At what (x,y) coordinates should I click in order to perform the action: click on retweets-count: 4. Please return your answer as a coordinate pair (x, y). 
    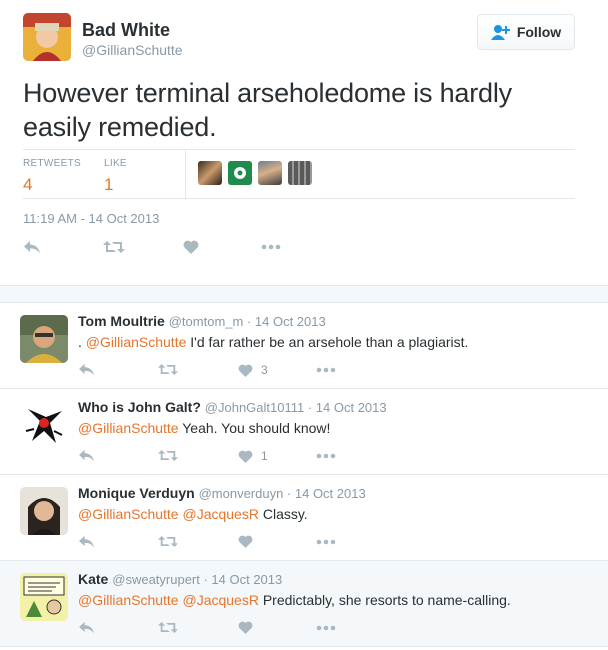
    Looking at the image, I should click on (28, 184).